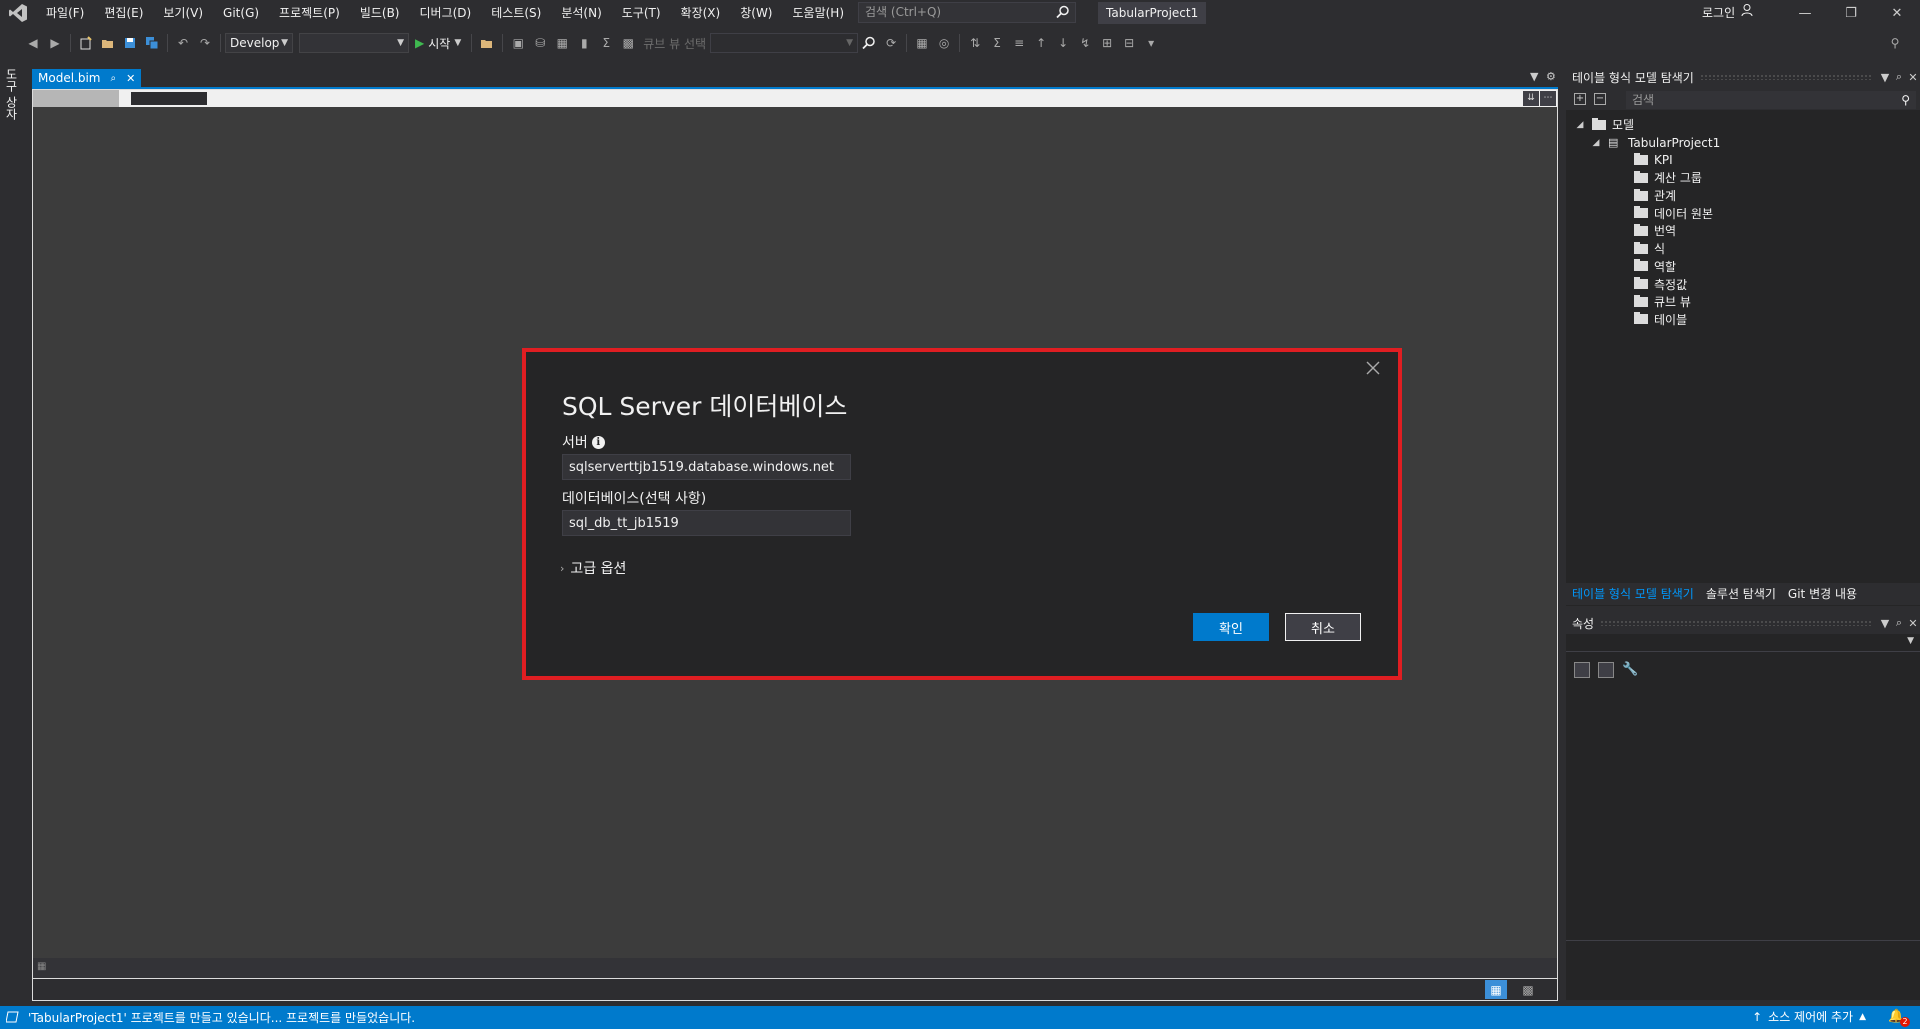  I want to click on output-icon, so click(12, 1017).